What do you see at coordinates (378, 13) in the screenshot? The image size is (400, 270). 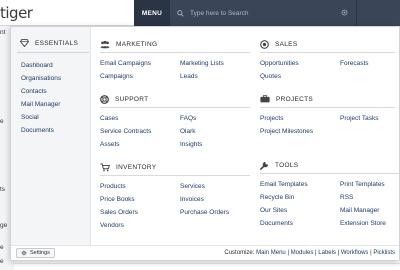 I see `top-right-area` at bounding box center [378, 13].